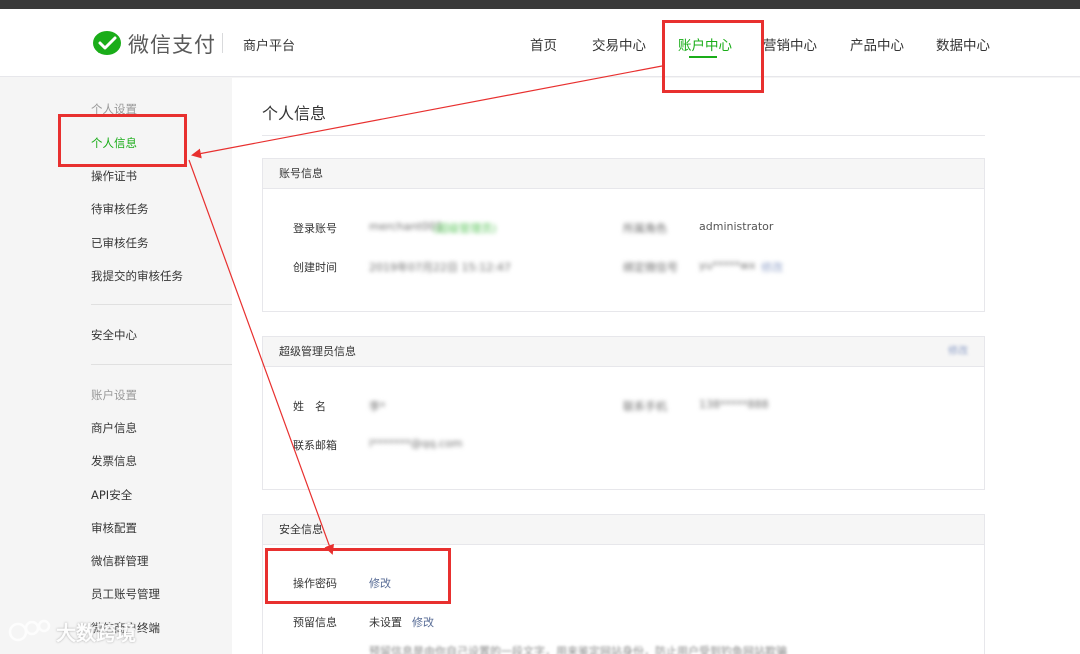  I want to click on login-account-value: merchant001, so click(406, 226).